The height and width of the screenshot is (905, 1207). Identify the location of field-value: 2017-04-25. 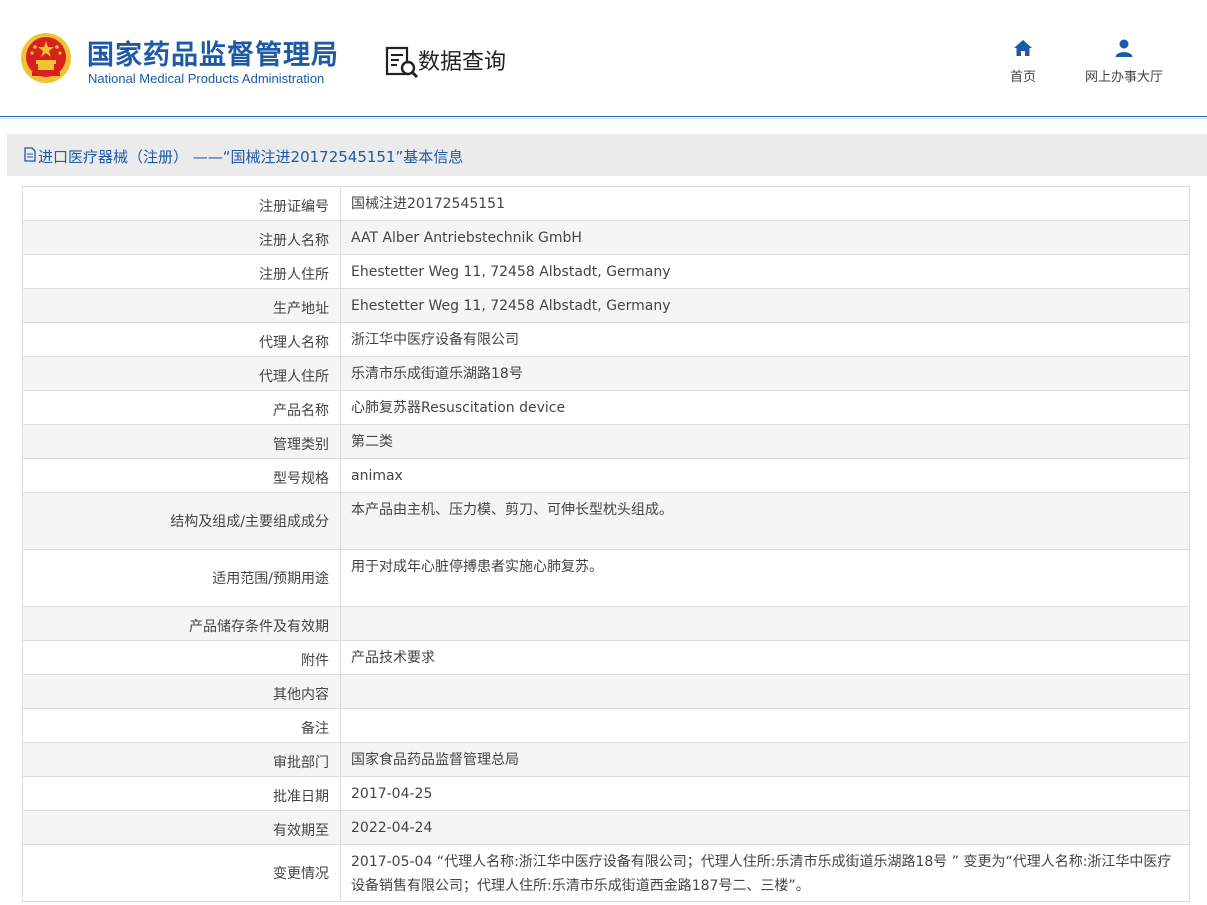
(765, 793).